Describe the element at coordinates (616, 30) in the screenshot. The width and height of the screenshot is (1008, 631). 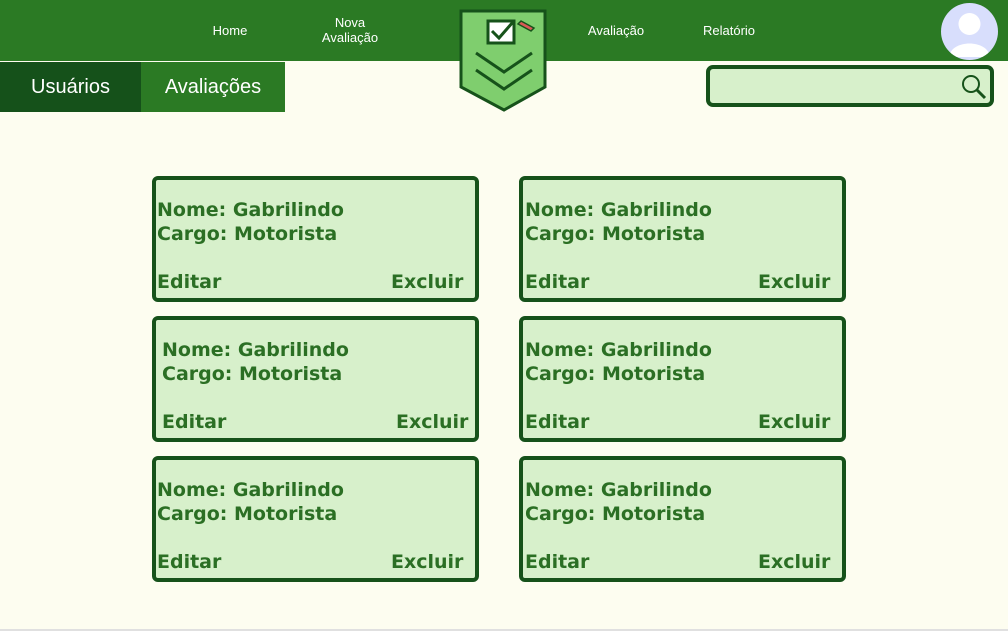
I see `nav-avaliacao: Avaliação` at that location.